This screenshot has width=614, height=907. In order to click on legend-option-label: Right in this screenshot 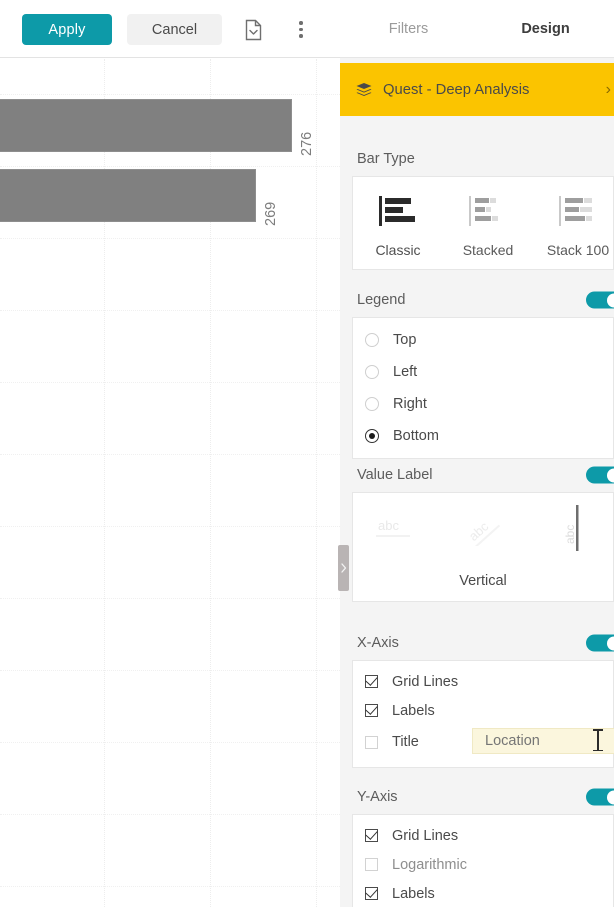, I will do `click(410, 404)`.